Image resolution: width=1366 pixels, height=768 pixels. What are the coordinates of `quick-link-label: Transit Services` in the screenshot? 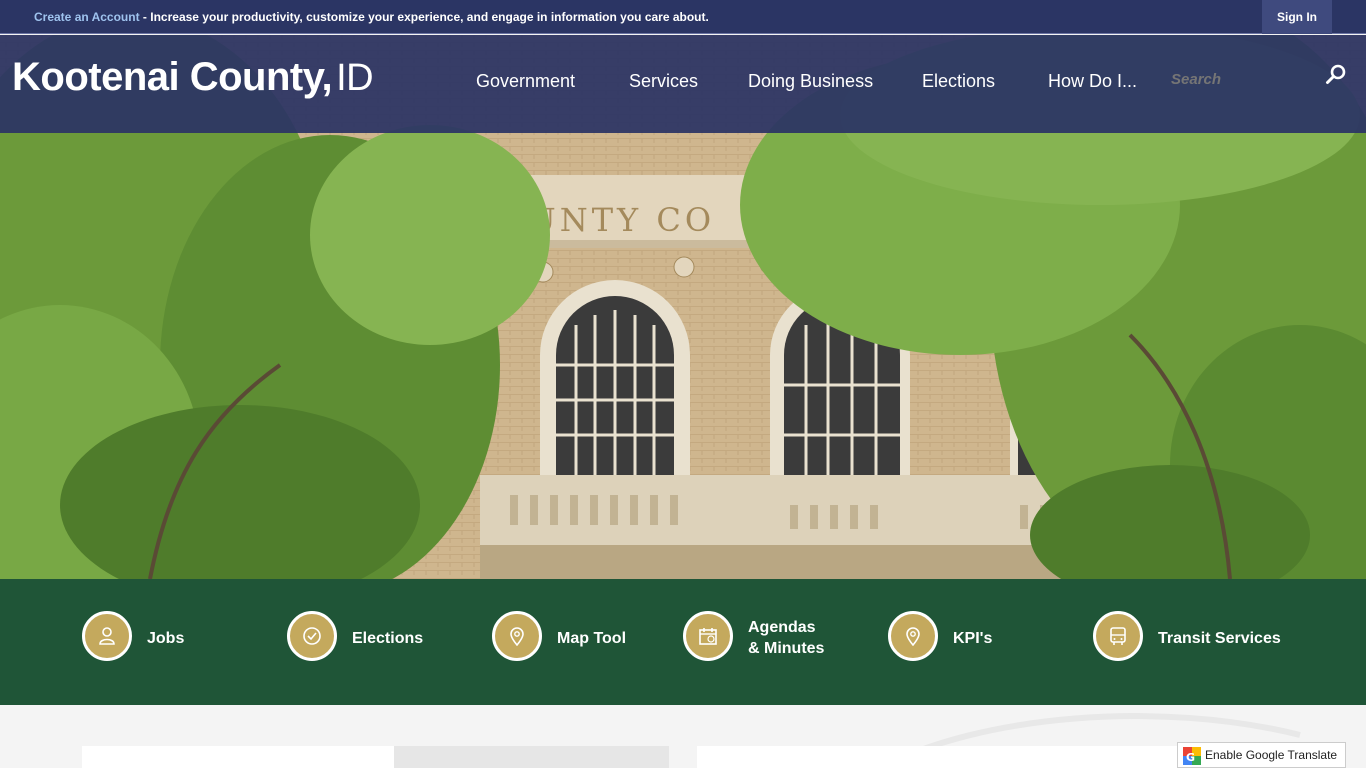 It's located at (1219, 638).